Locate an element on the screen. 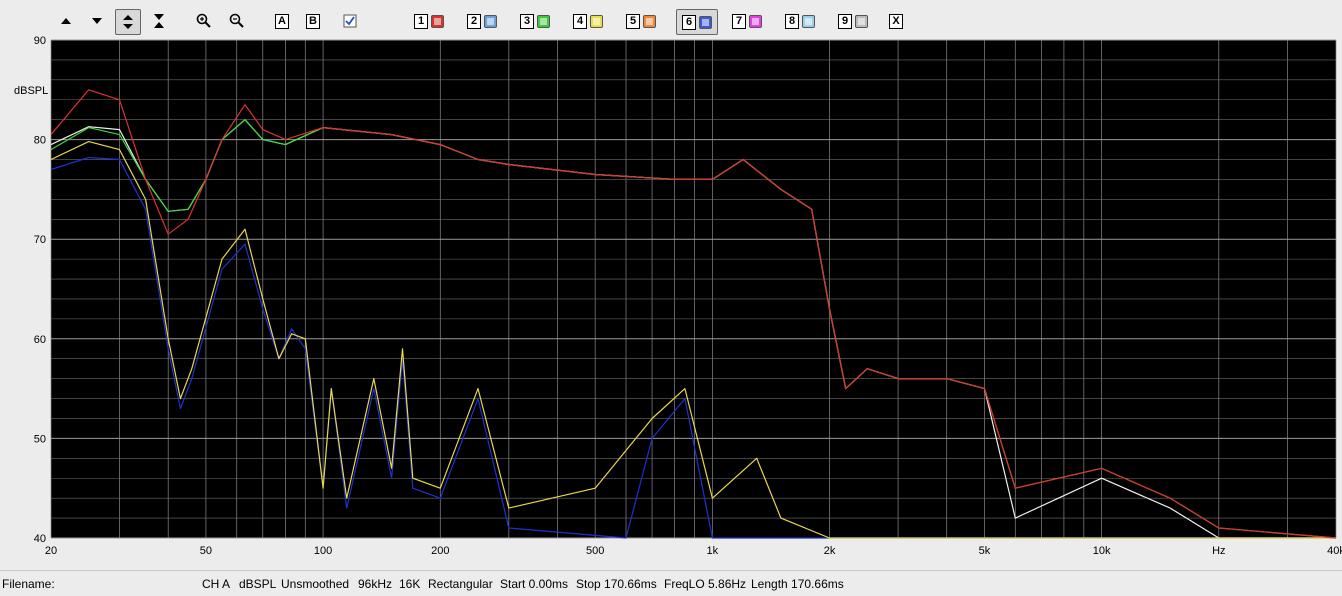  overlay-number-1: 1 is located at coordinates (421, 21).